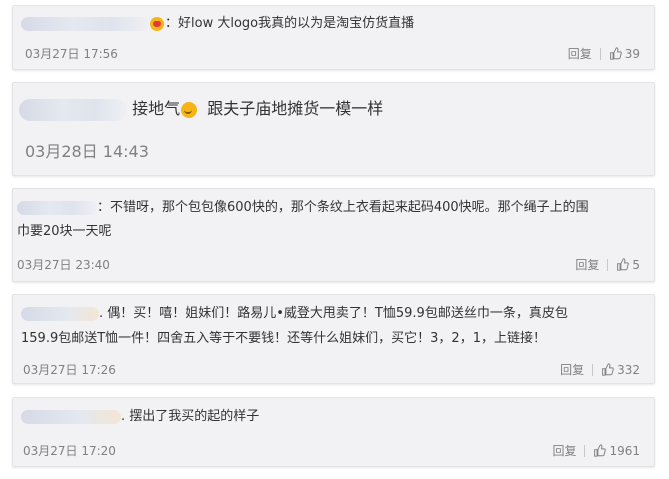  Describe the element at coordinates (632, 53) in the screenshot. I see `like-count: 39` at that location.